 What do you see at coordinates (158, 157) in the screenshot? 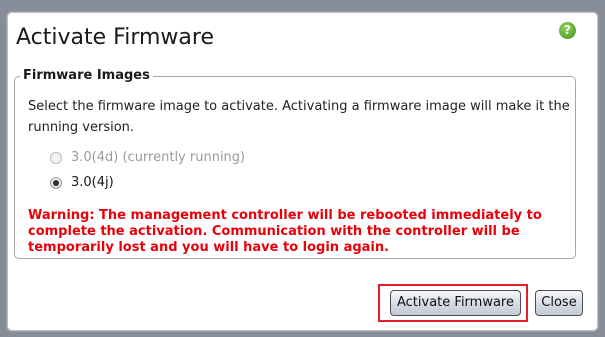
I see `firmware-option-label: 3.0(4d) (currently running)` at bounding box center [158, 157].